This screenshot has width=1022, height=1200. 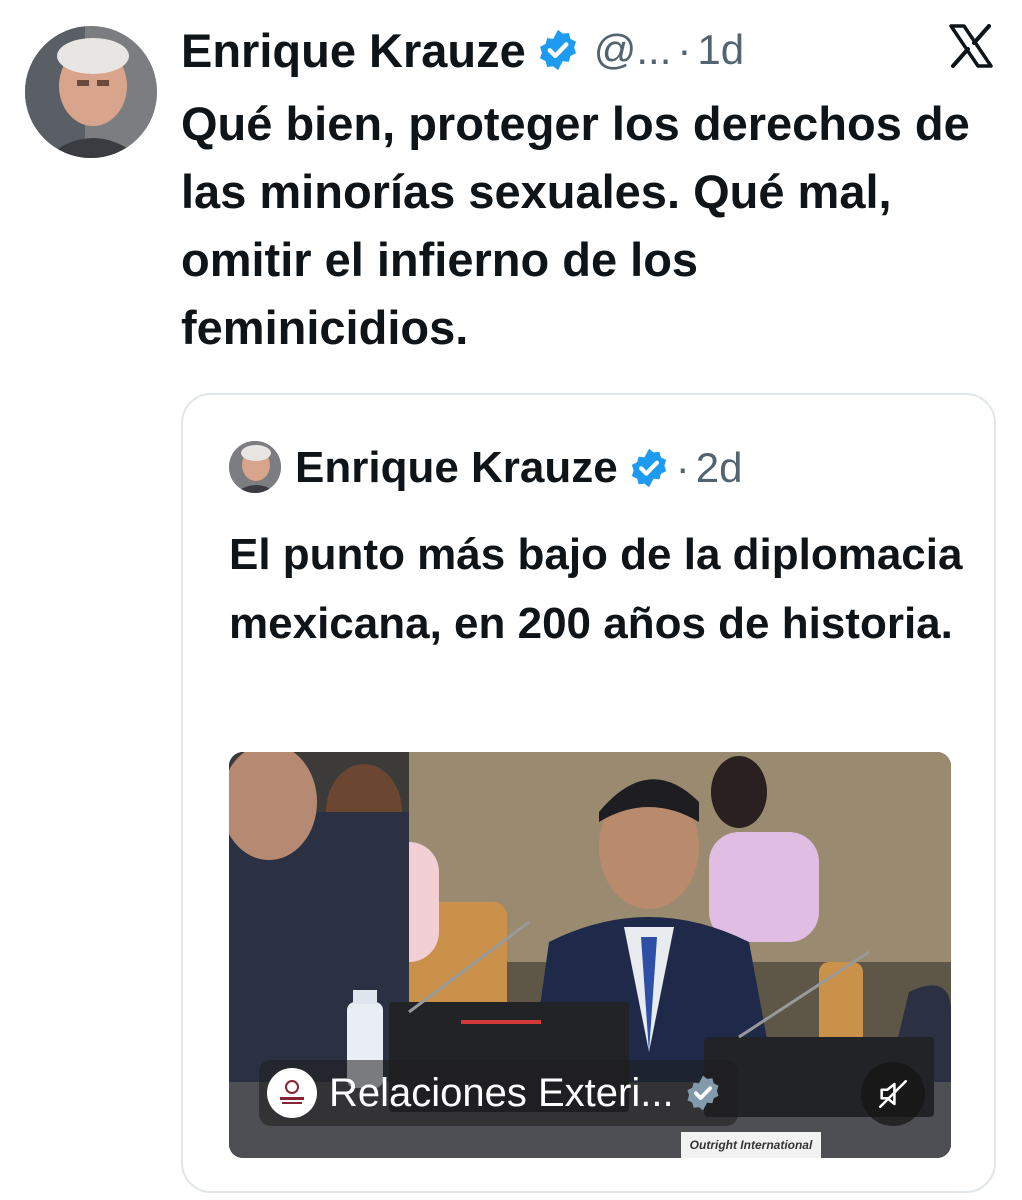 What do you see at coordinates (751, 1145) in the screenshot?
I see `nameplate-outright: Outright International` at bounding box center [751, 1145].